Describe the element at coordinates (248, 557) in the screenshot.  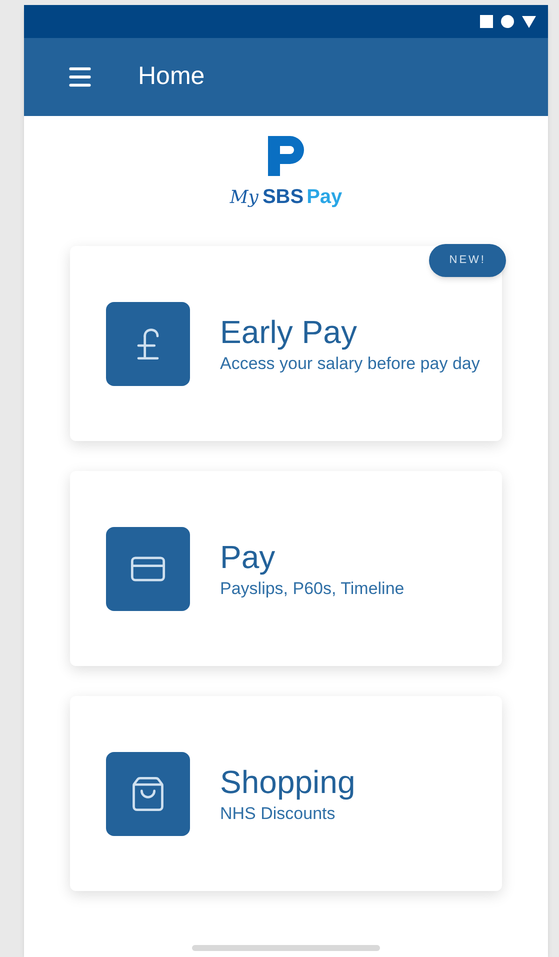
I see `card-title: Pay` at that location.